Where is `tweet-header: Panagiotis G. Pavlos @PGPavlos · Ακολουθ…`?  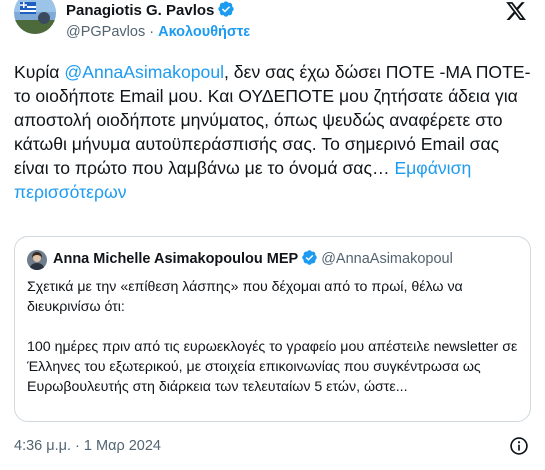 tweet-header: Panagiotis G. Pavlos @PGPavlos · Ακολουθ… is located at coordinates (272, 24).